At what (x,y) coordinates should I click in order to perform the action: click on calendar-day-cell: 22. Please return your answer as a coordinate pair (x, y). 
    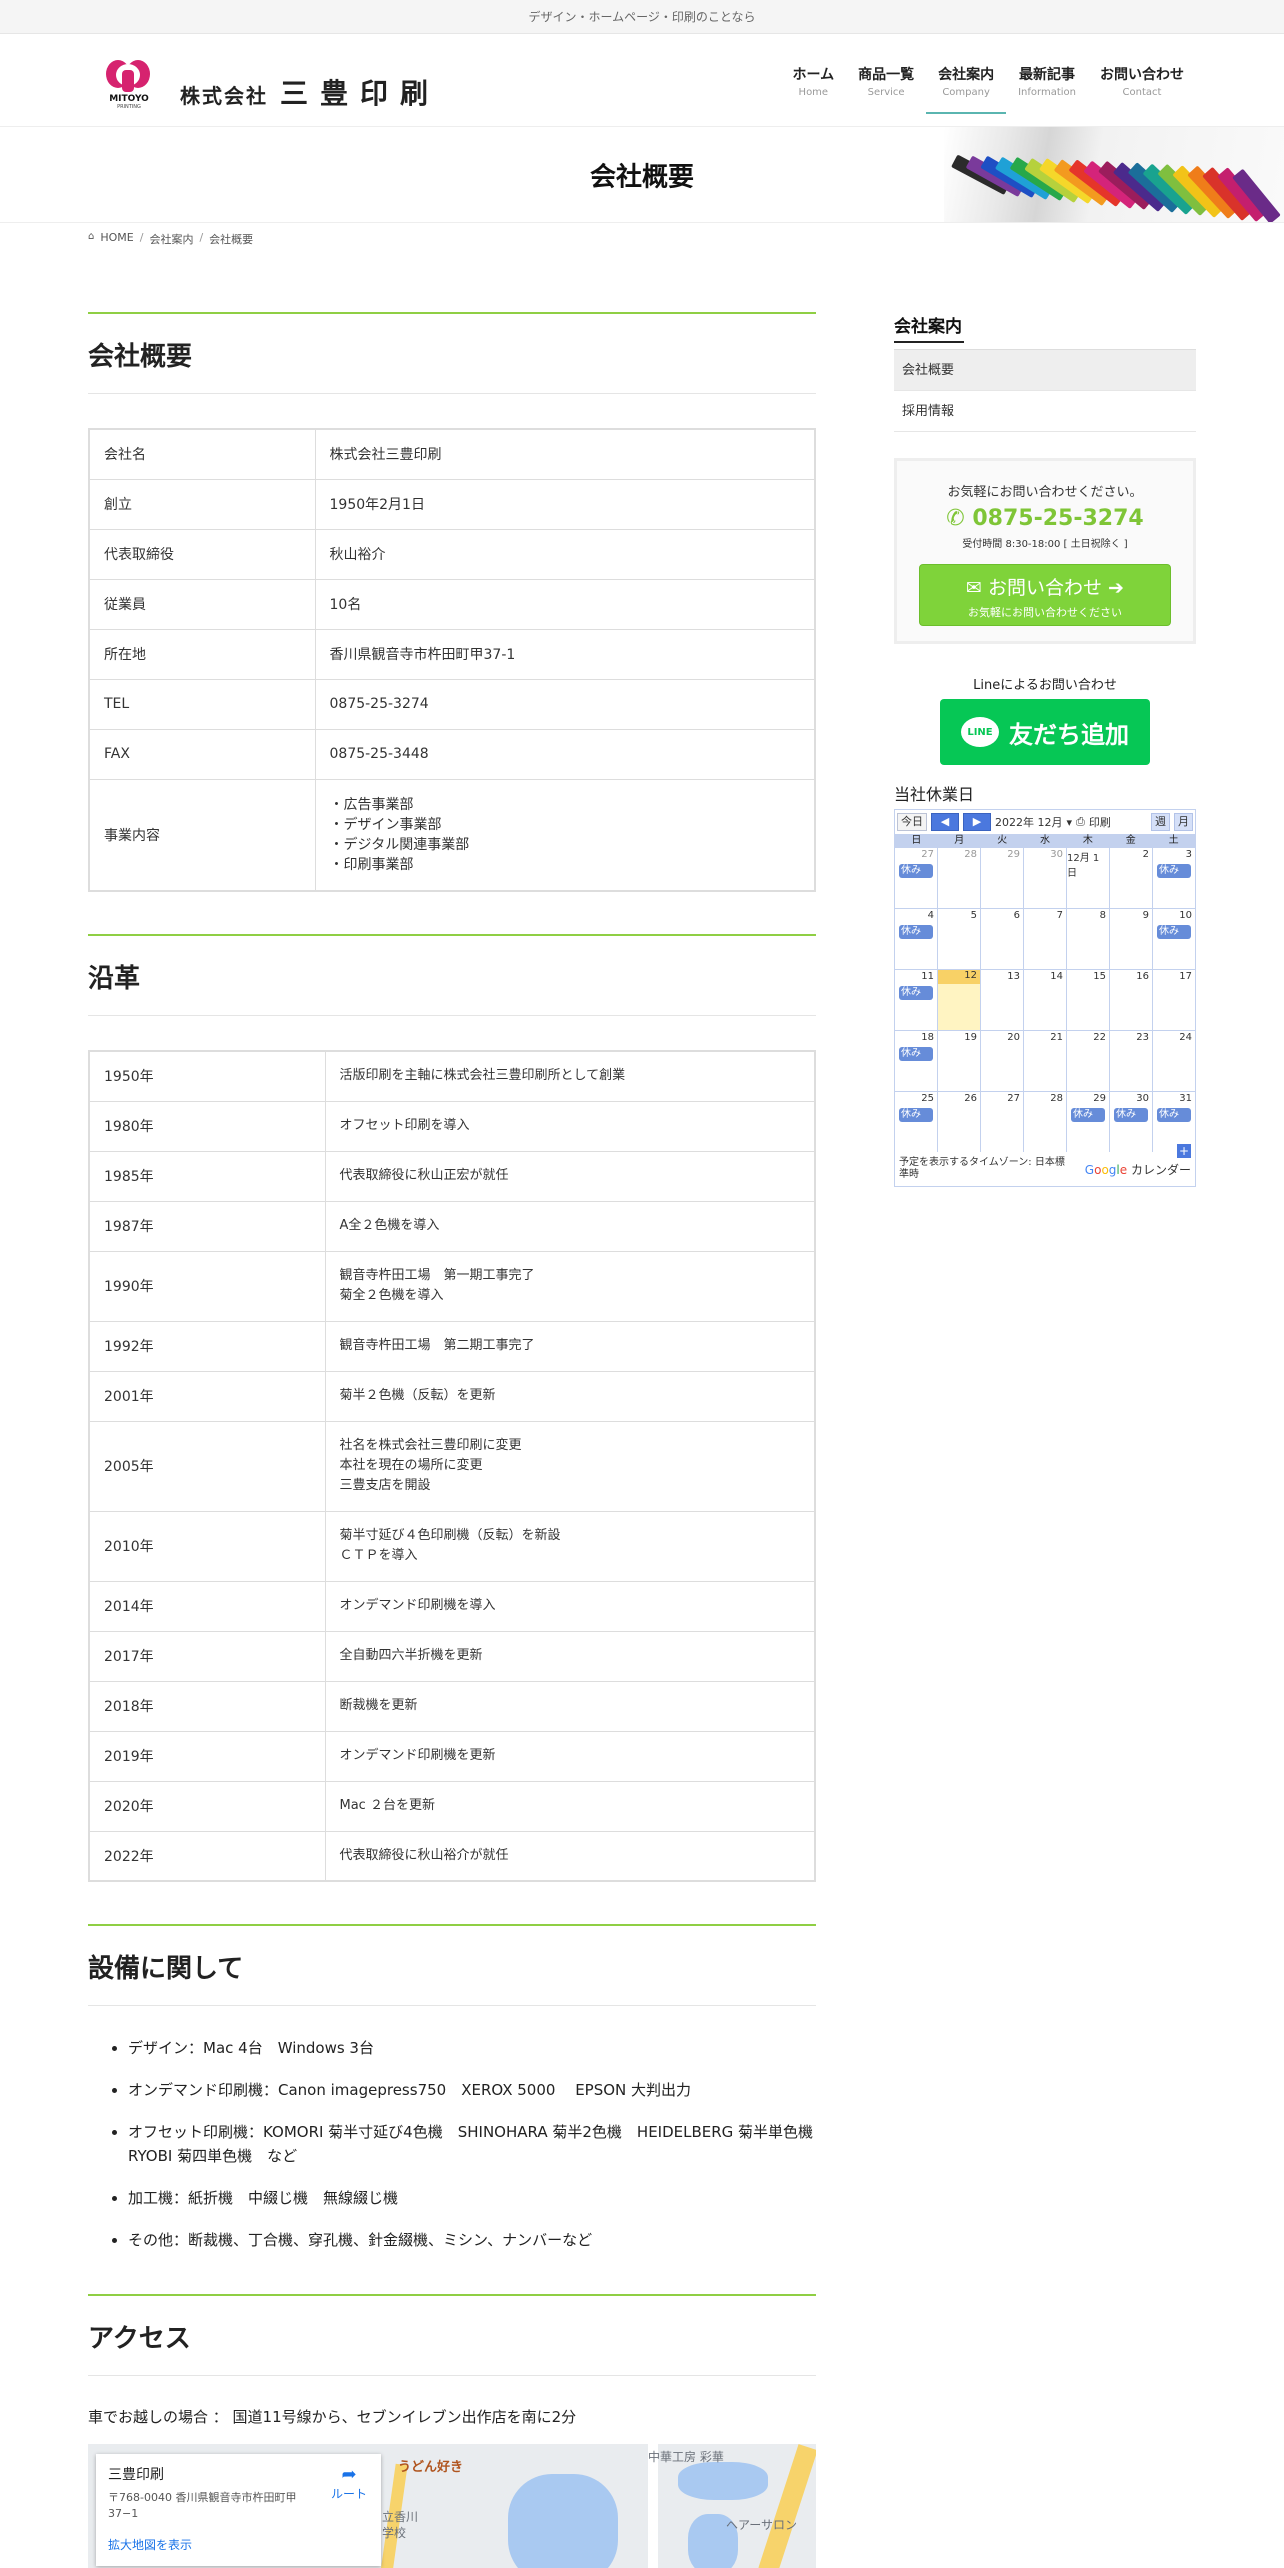
    Looking at the image, I should click on (1088, 1061).